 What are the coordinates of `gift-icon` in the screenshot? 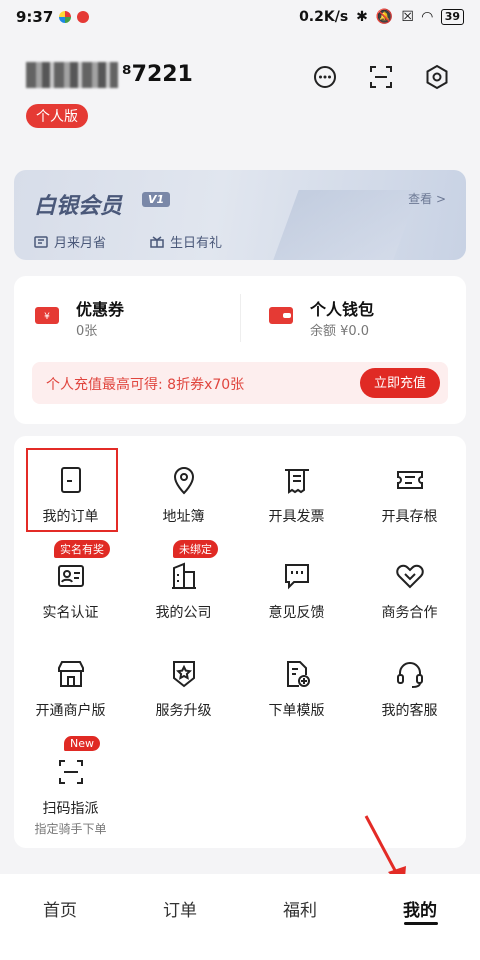 It's located at (157, 241).